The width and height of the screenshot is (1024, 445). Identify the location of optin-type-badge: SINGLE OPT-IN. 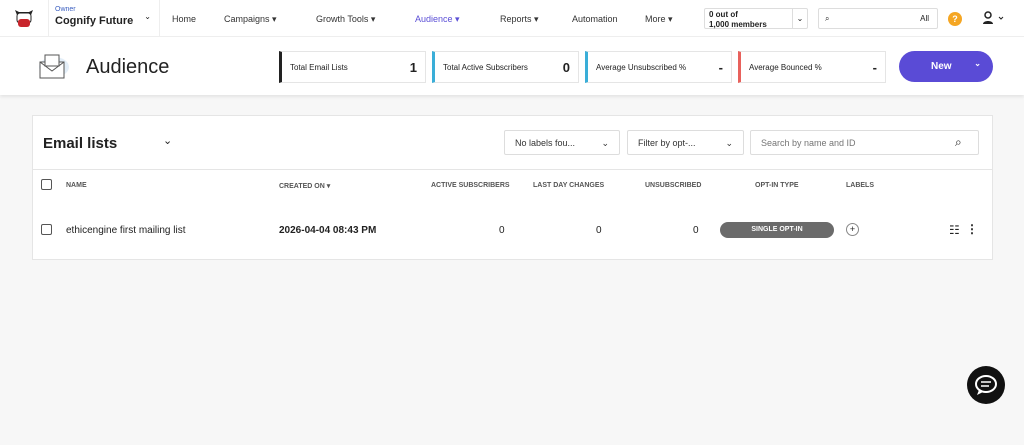
(777, 230).